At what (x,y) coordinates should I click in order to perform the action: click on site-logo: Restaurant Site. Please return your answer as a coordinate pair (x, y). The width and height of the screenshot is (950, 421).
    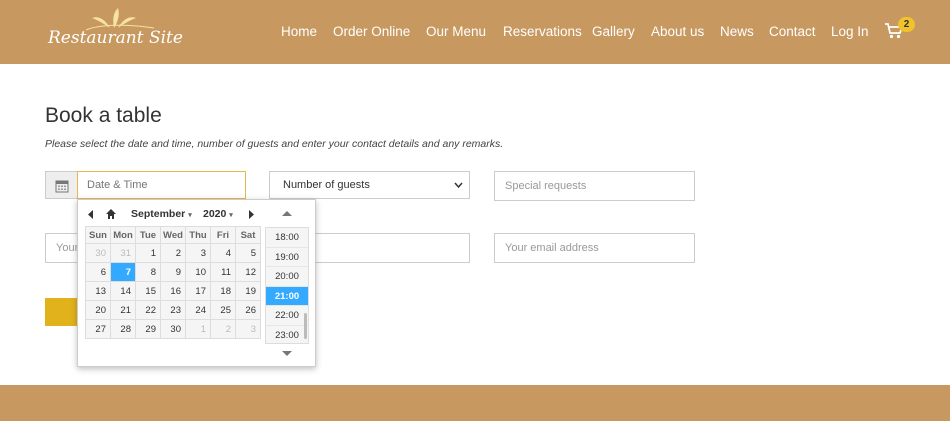
    Looking at the image, I should click on (118, 32).